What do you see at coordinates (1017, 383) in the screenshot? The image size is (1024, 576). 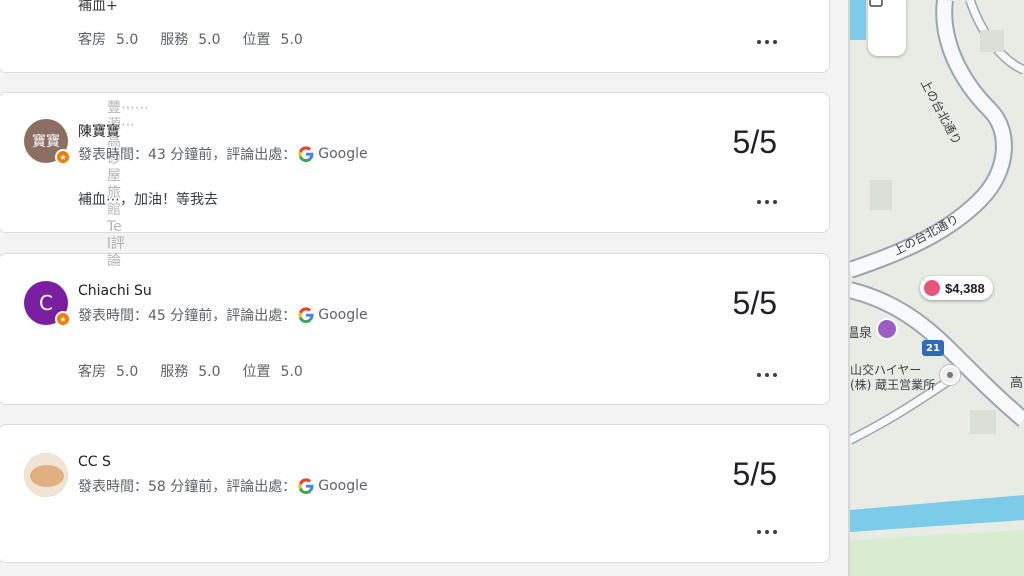 I see `poi-label: 高` at bounding box center [1017, 383].